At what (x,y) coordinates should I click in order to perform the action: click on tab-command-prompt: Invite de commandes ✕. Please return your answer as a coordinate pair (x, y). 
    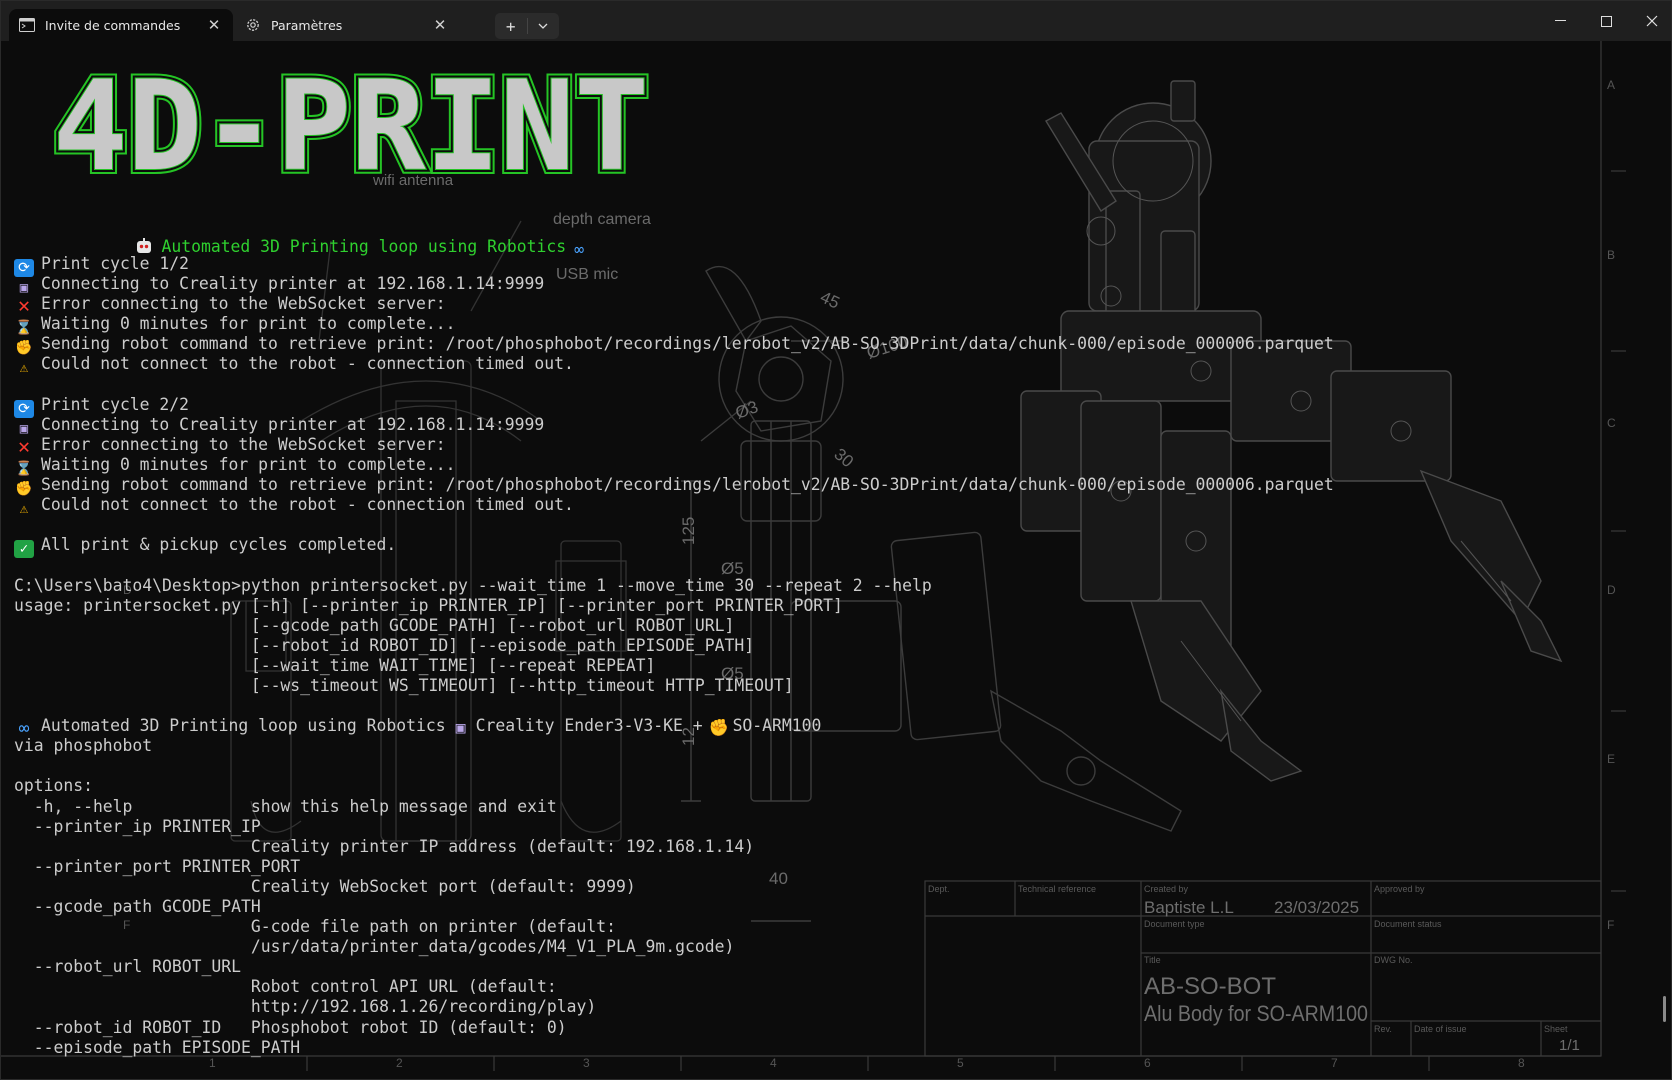
    Looking at the image, I should click on (121, 25).